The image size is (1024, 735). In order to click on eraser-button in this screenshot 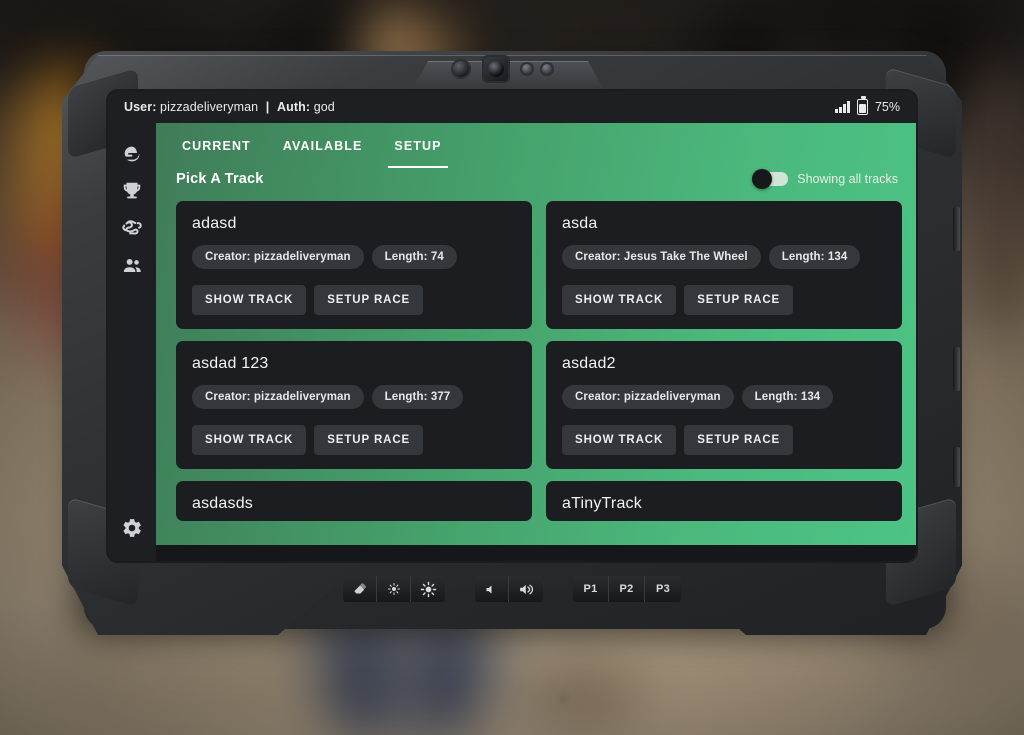, I will do `click(360, 589)`.